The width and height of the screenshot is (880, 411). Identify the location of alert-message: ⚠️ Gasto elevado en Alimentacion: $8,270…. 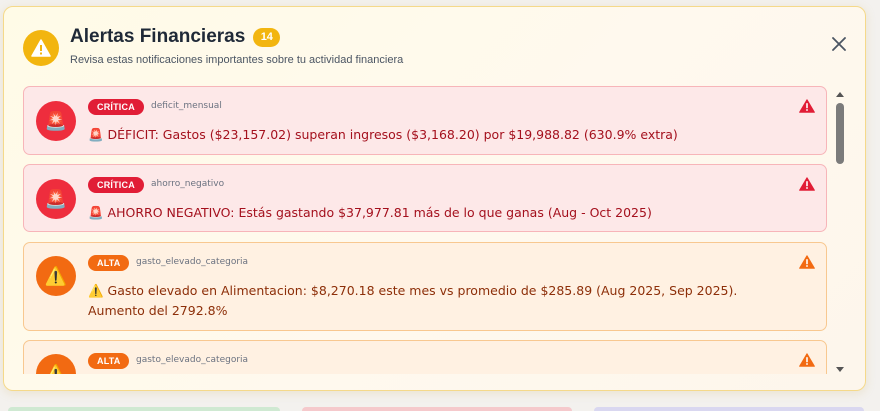
(413, 300).